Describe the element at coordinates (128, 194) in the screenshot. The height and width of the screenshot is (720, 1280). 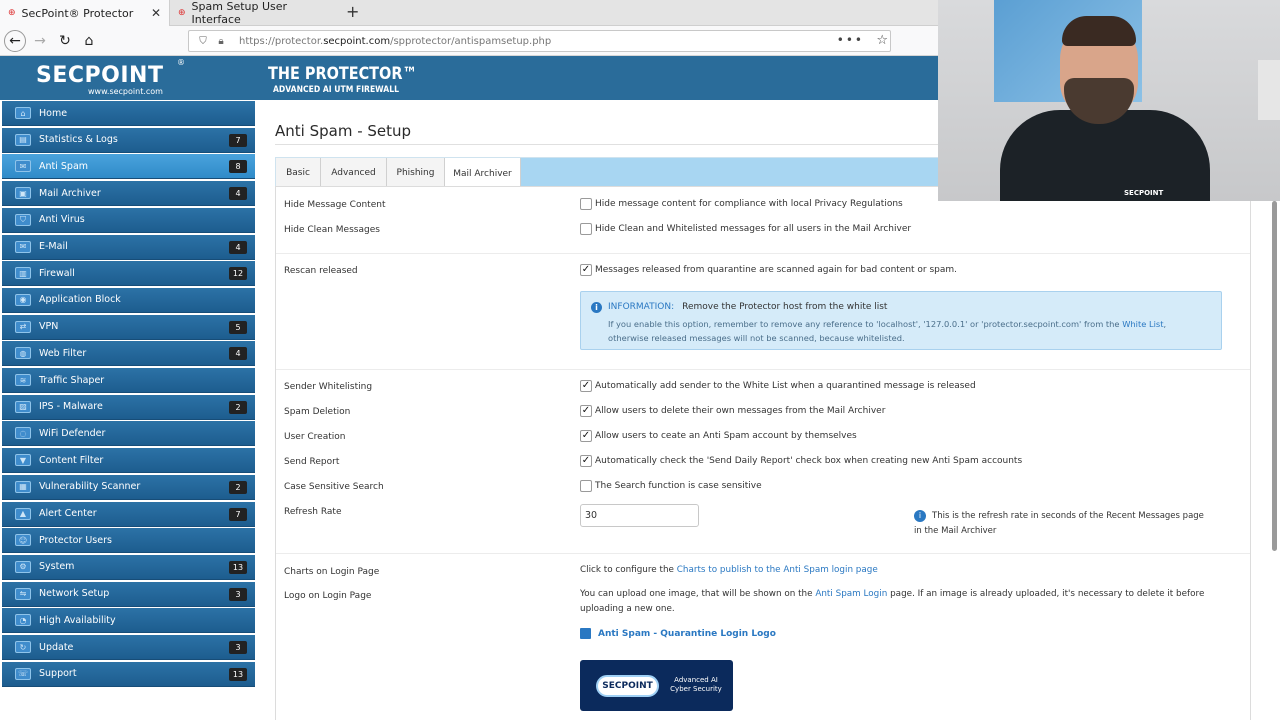
I see `sidebar-item-mail-archiver: ▣ Mail Archiver 4` at that location.